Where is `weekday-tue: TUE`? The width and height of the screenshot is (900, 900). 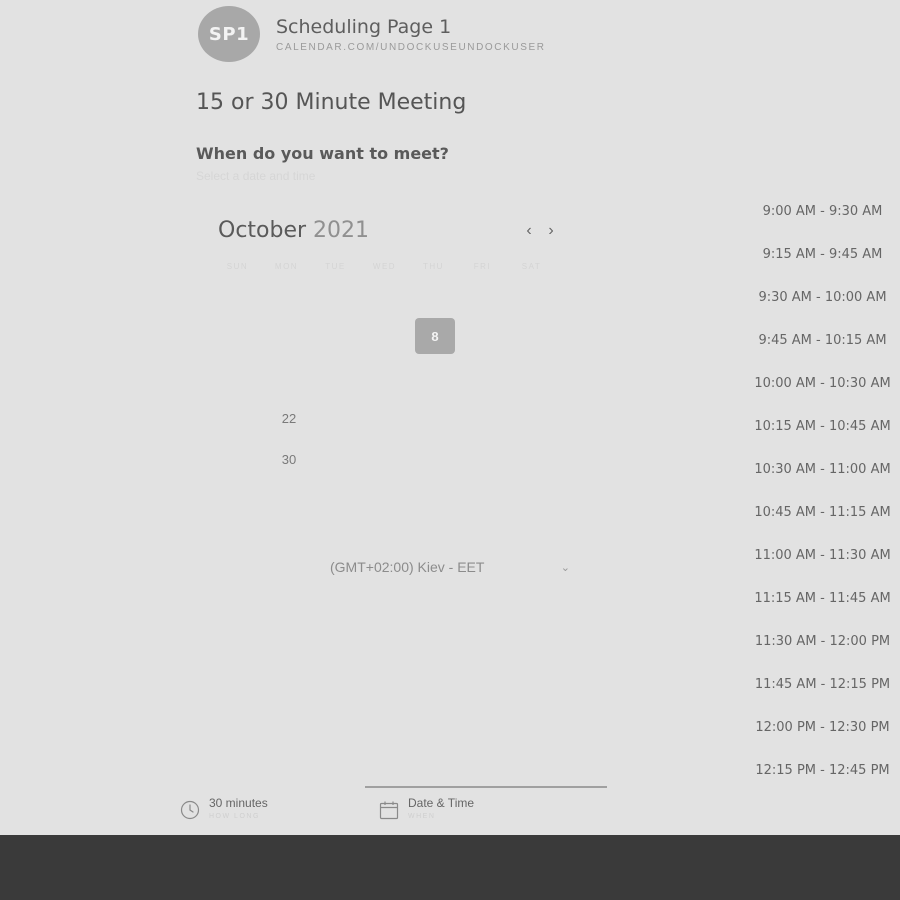 weekday-tue: TUE is located at coordinates (335, 266).